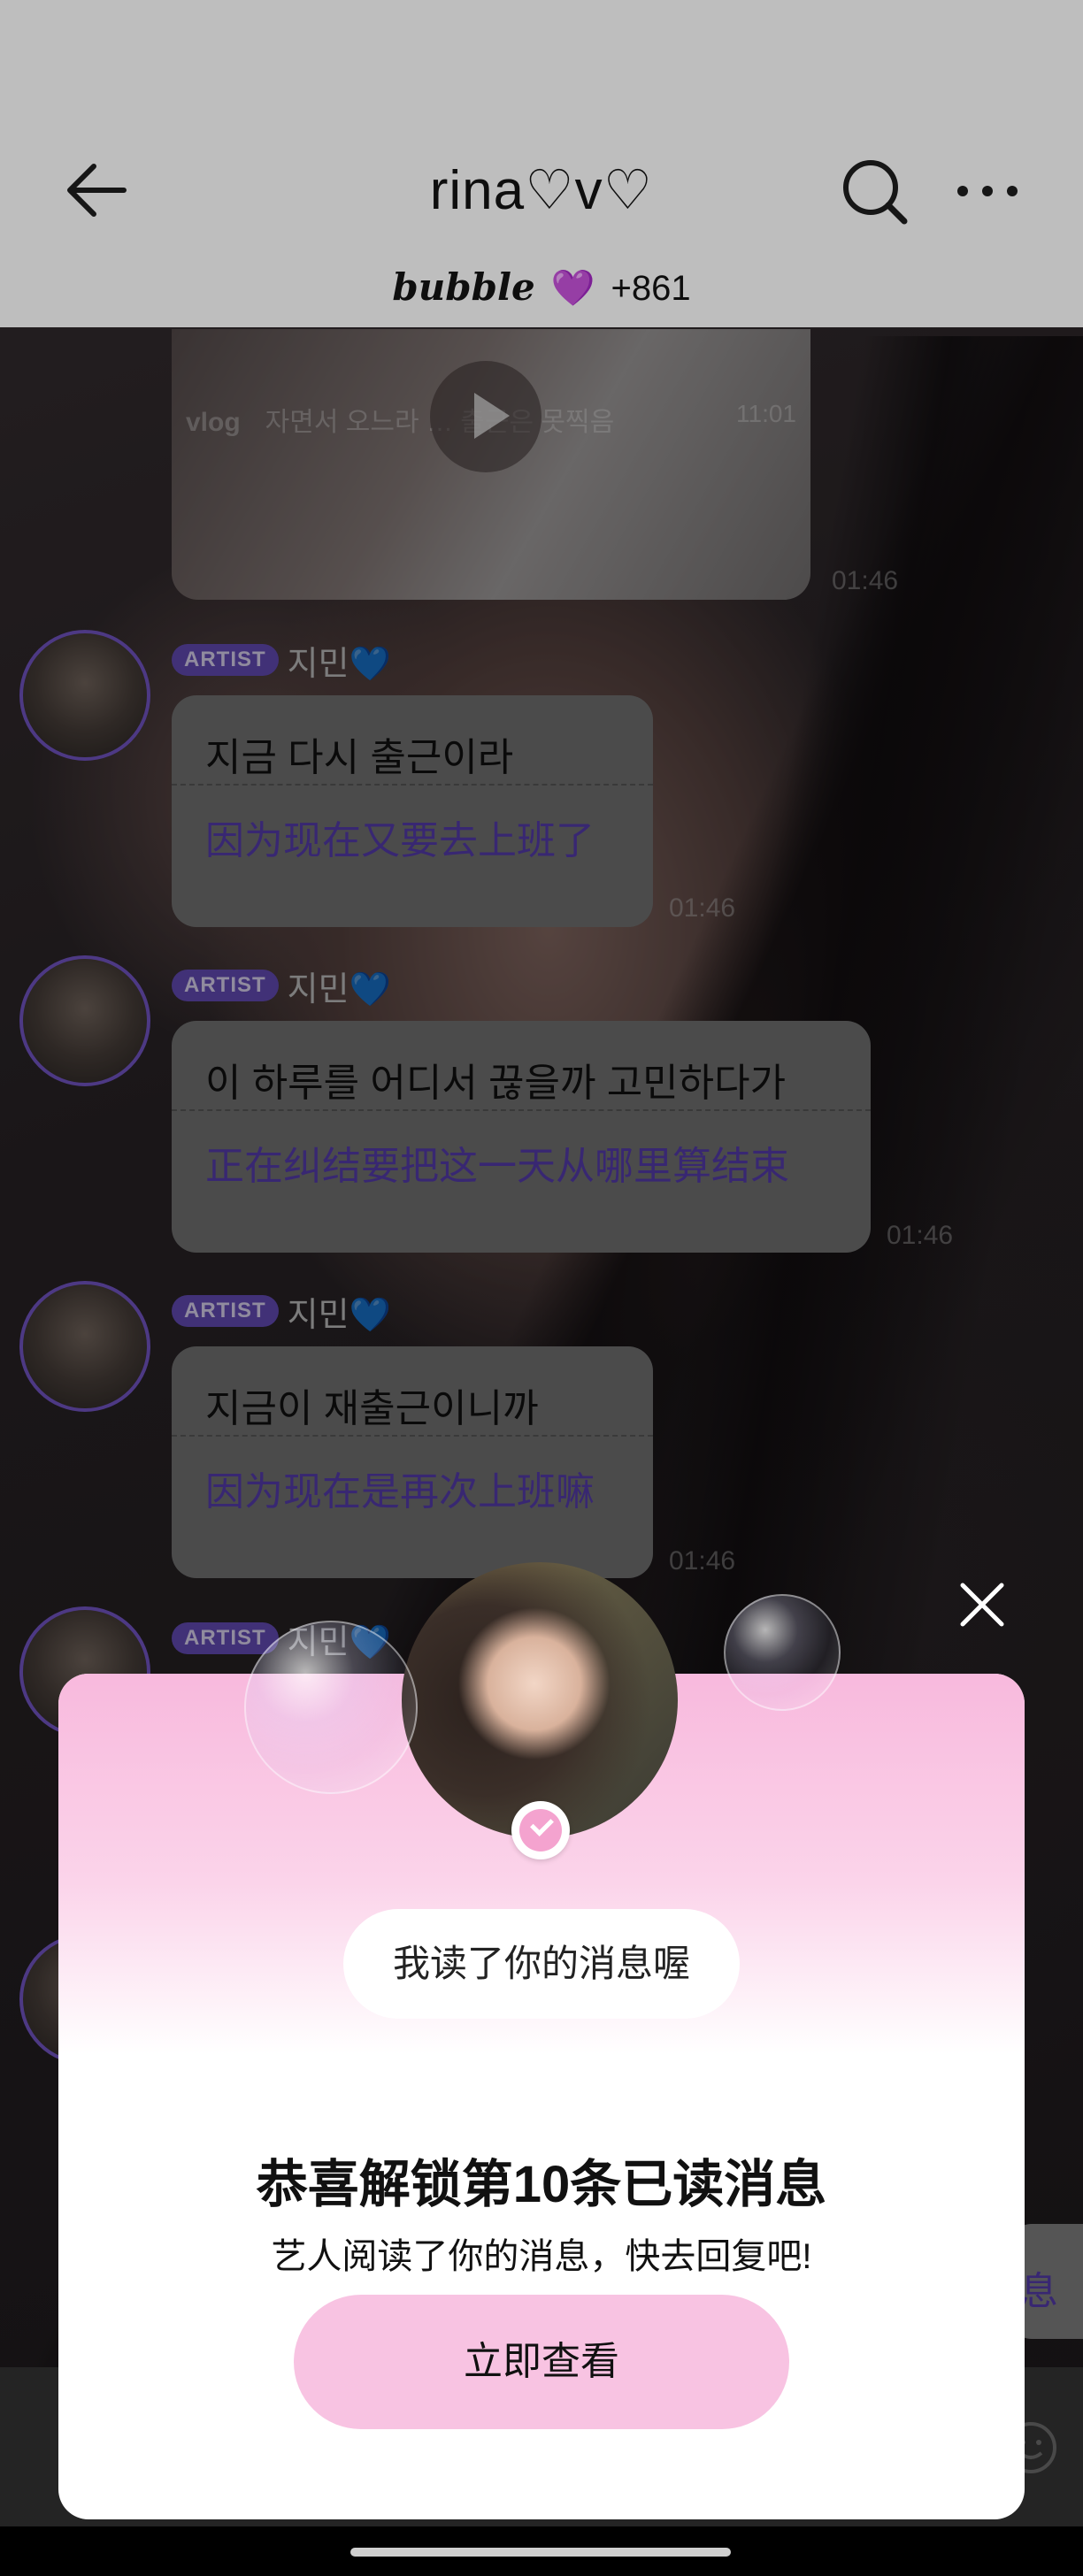 The width and height of the screenshot is (1083, 2576). What do you see at coordinates (541, 1964) in the screenshot?
I see `read-notice-pill: 我读了你的消息喔` at bounding box center [541, 1964].